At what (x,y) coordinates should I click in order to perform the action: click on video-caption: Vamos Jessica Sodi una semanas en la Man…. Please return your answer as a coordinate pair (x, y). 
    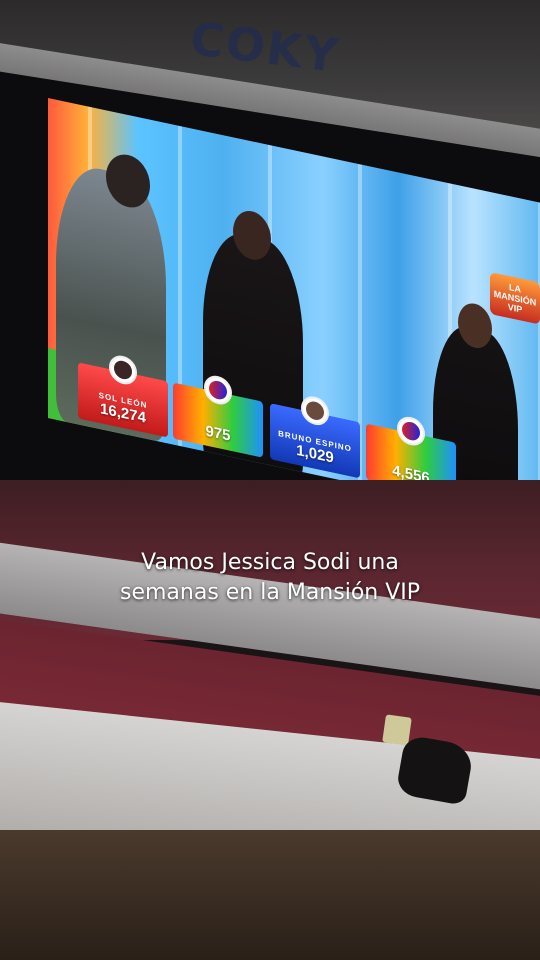
    Looking at the image, I should click on (270, 578).